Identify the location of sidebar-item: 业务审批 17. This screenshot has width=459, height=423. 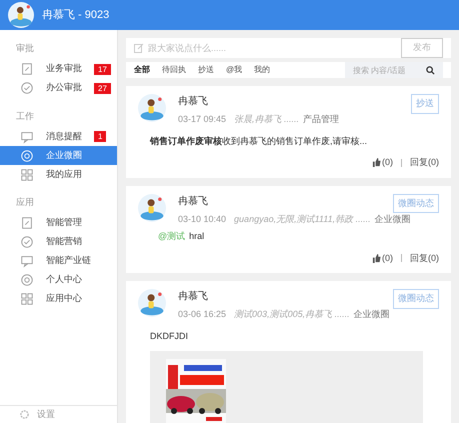
(58, 69).